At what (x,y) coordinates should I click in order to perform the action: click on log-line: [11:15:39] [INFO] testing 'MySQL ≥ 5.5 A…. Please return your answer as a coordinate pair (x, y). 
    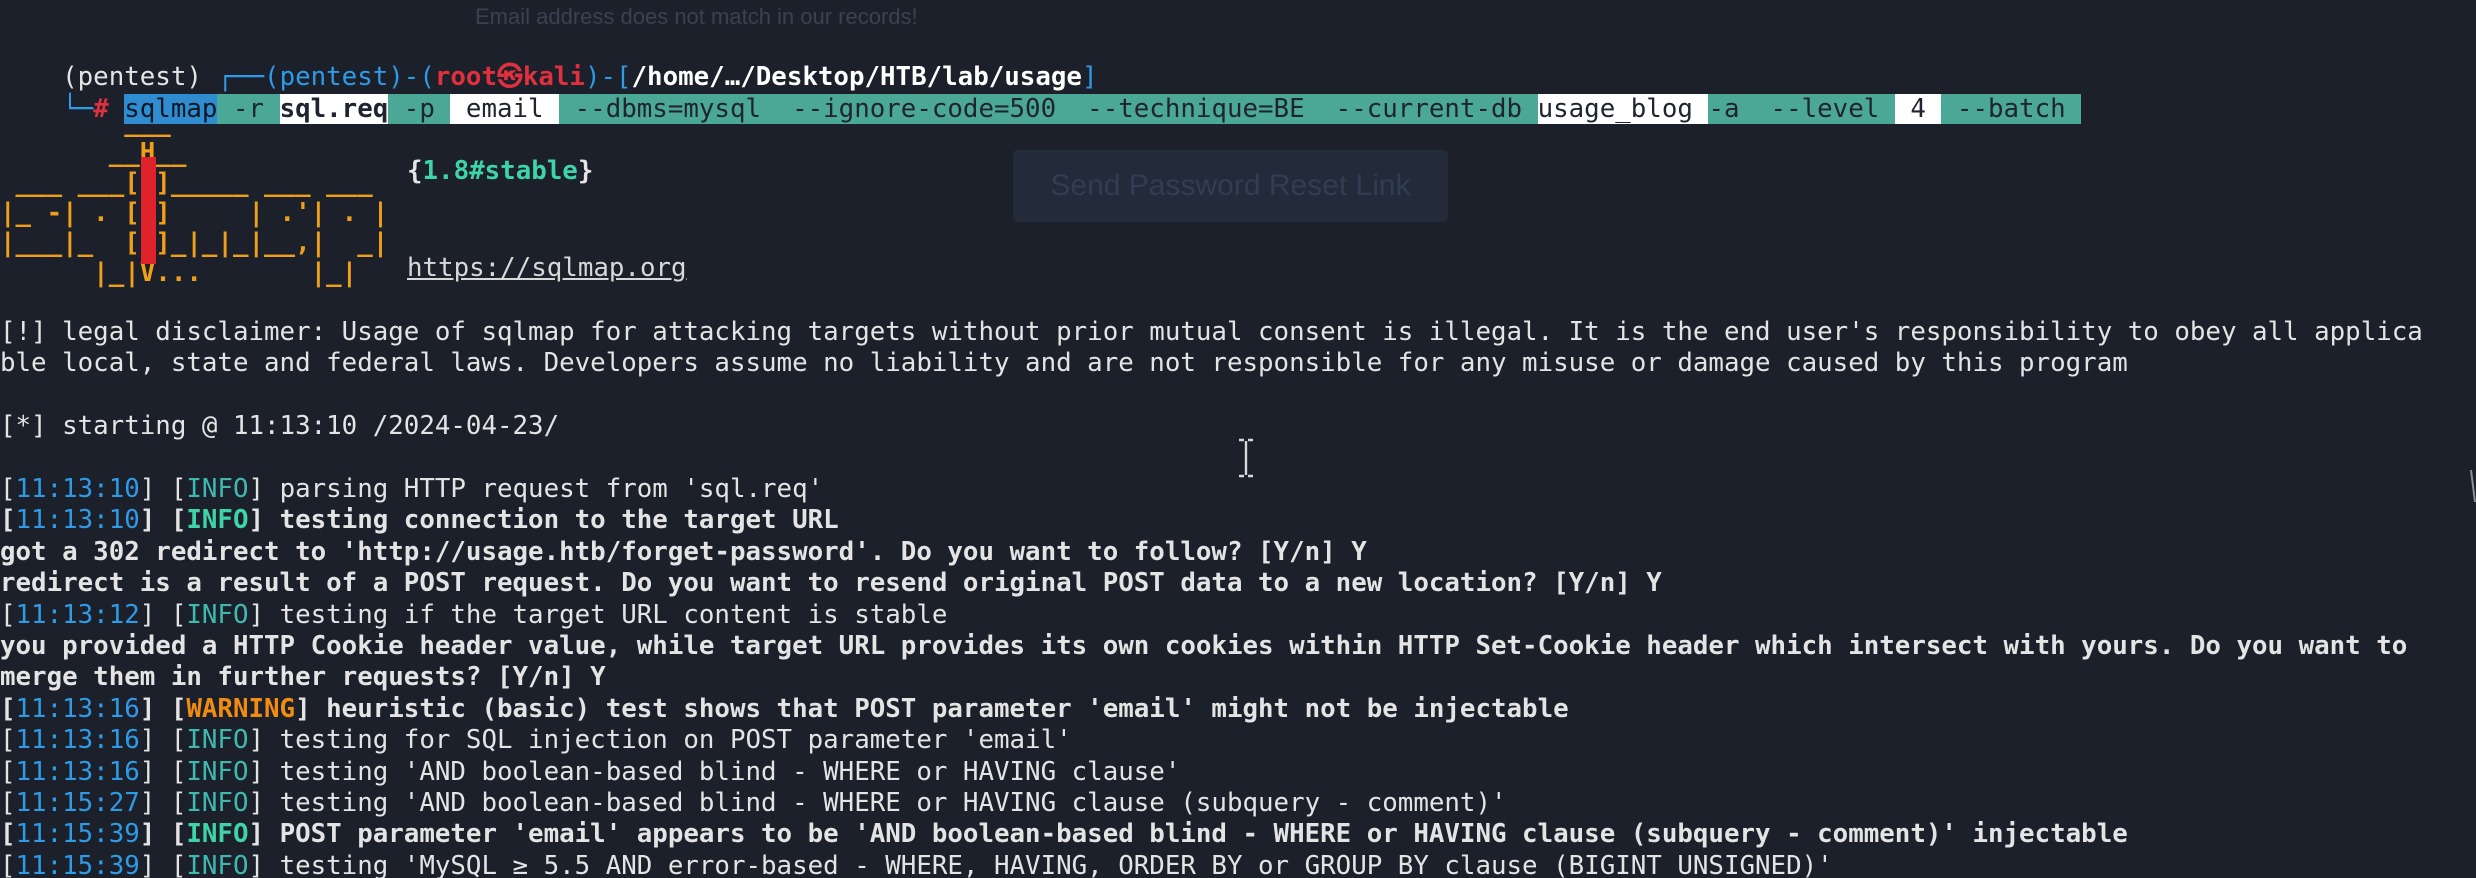
    Looking at the image, I should click on (916, 864).